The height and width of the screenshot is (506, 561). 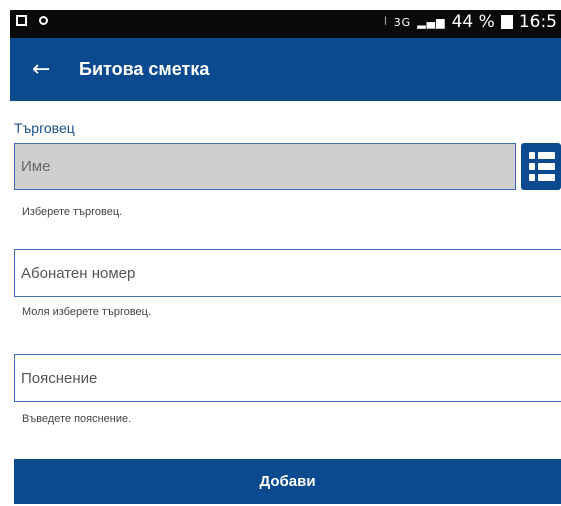 I want to click on merchant-help-text: Изберете търговец., so click(x=72, y=212).